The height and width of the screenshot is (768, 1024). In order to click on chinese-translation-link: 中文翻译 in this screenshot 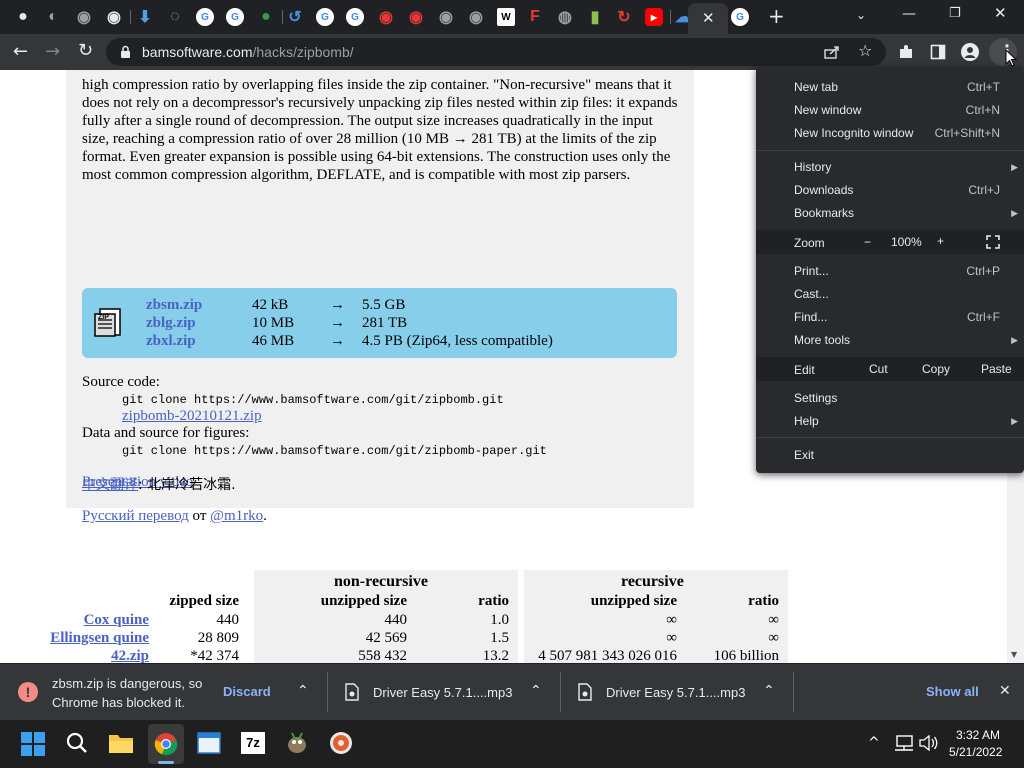, I will do `click(110, 485)`.